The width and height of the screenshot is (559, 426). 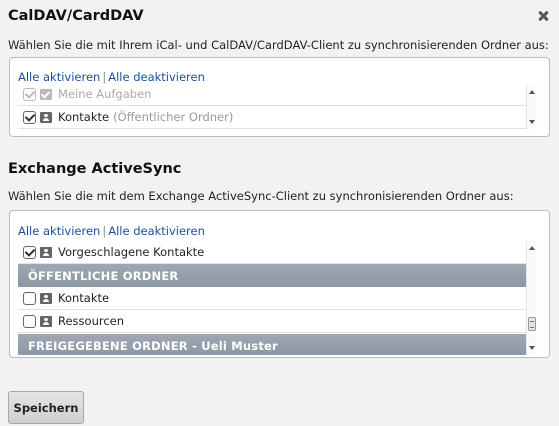 I want to click on list-item: Vorgeschlagene Kontakte, so click(x=273, y=252).